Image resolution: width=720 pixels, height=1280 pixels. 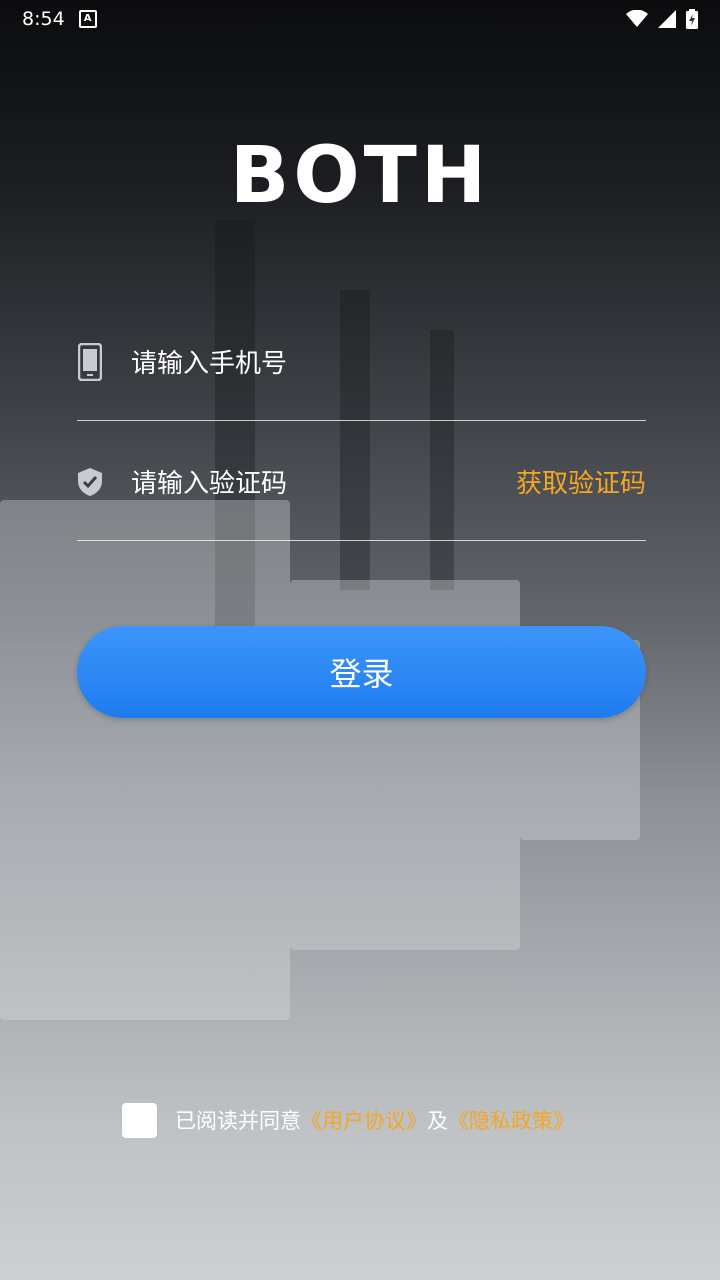 I want to click on signal-icon, so click(x=667, y=19).